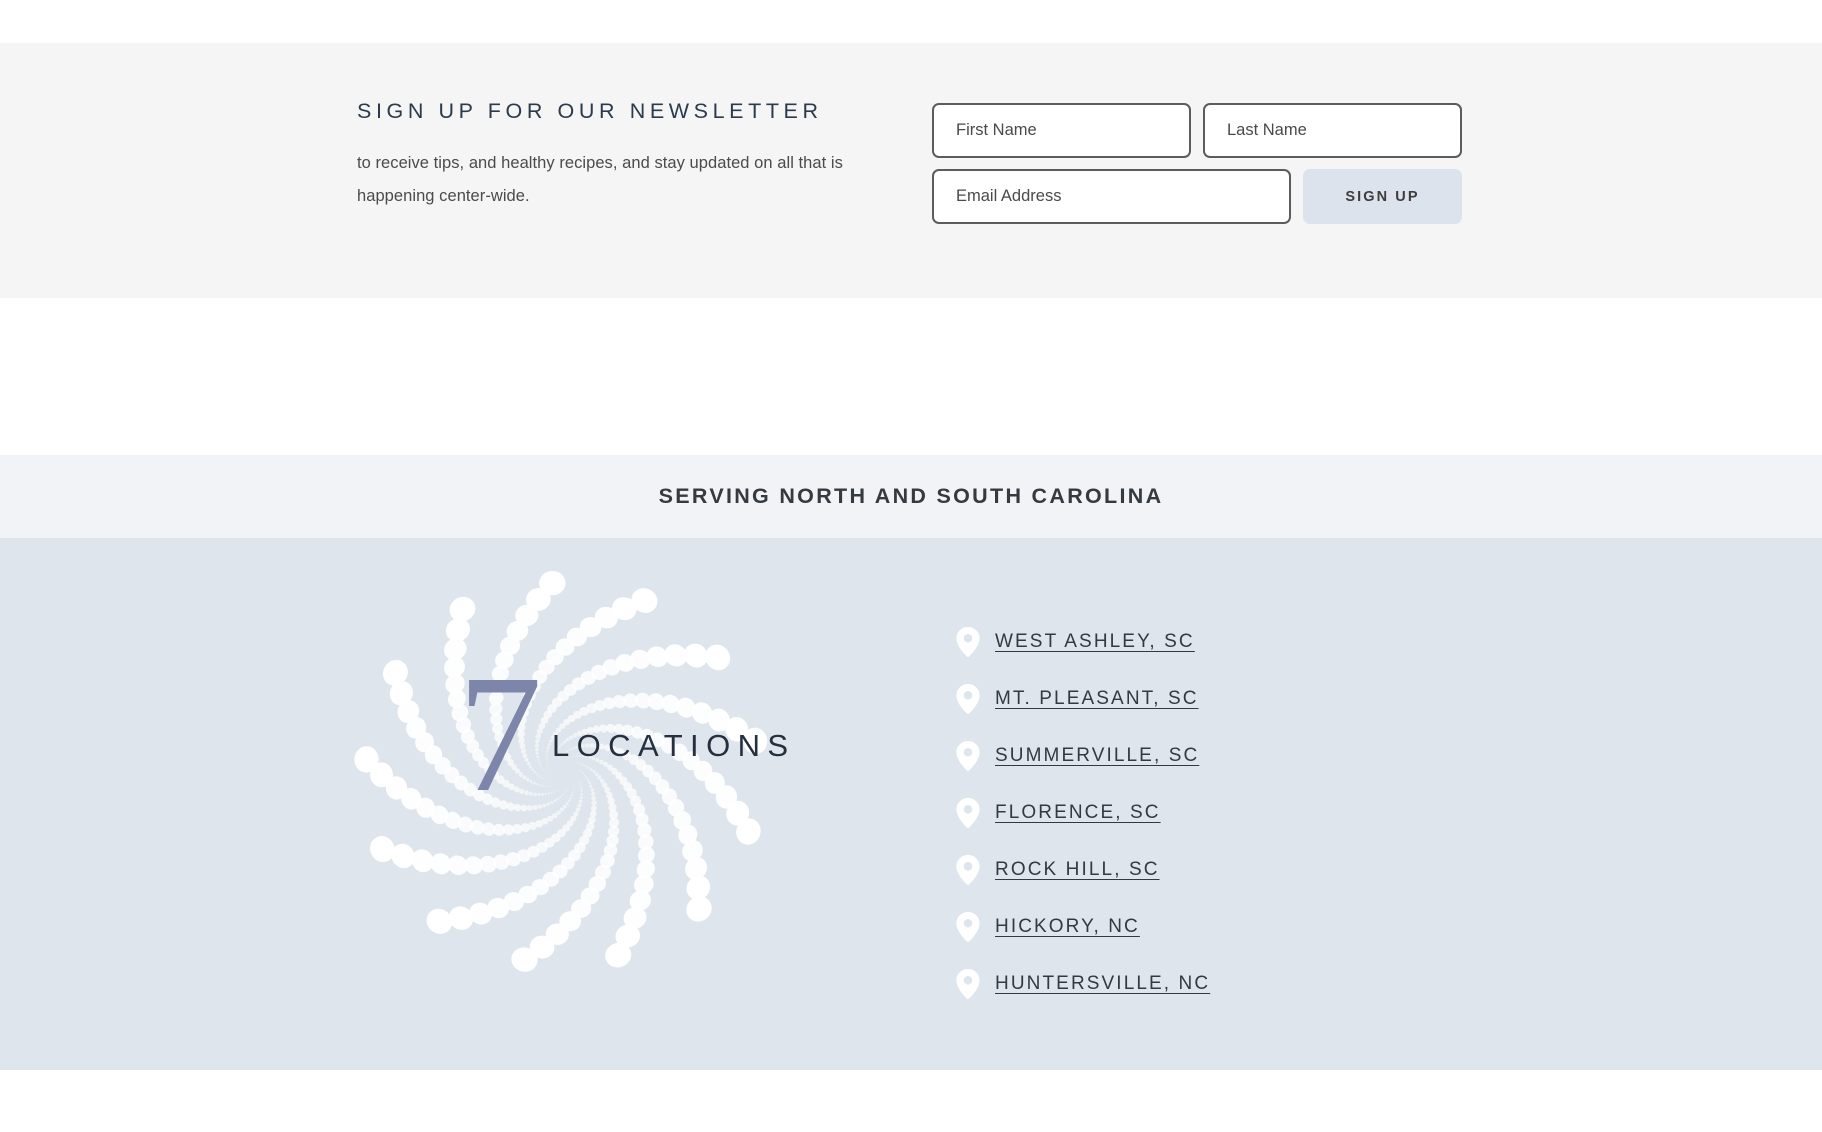 This screenshot has width=1822, height=1132. What do you see at coordinates (590, 111) in the screenshot?
I see `newsletter-heading: SIGN UP FOR OUR NEWSLETTER` at bounding box center [590, 111].